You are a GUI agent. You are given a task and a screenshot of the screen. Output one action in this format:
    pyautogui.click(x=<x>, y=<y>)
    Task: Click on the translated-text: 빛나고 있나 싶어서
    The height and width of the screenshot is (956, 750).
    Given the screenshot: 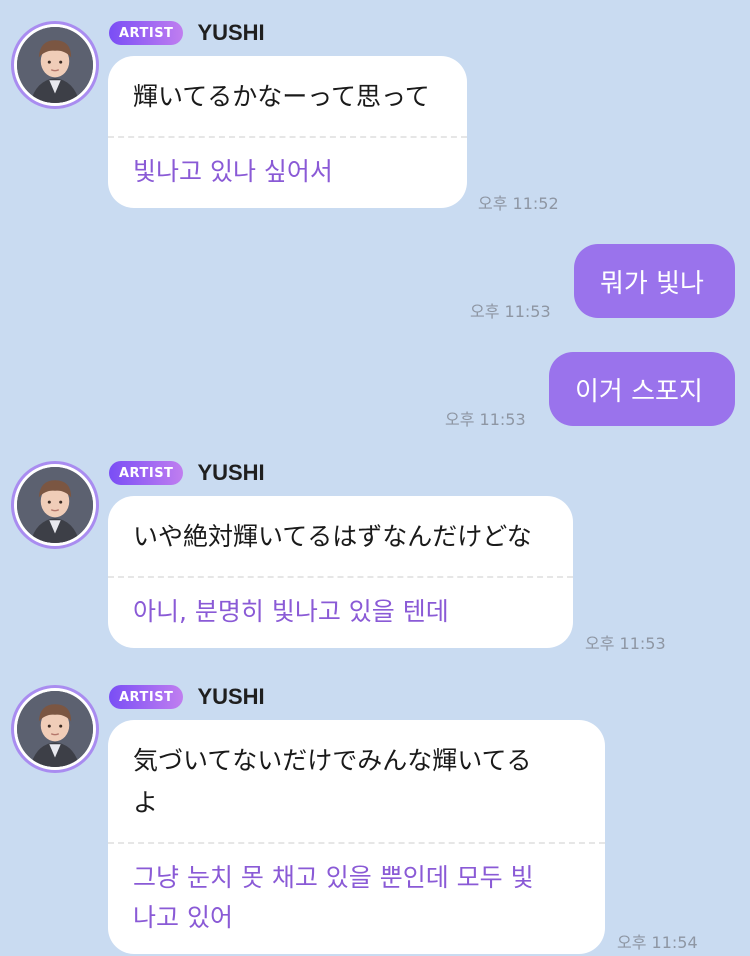 What is the action you would take?
    pyautogui.click(x=233, y=171)
    